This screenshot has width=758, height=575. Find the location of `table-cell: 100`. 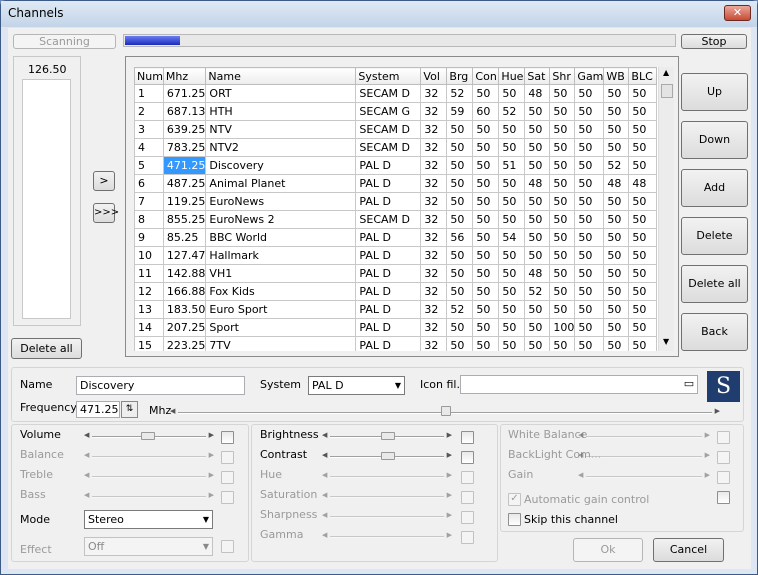

table-cell: 100 is located at coordinates (562, 327).